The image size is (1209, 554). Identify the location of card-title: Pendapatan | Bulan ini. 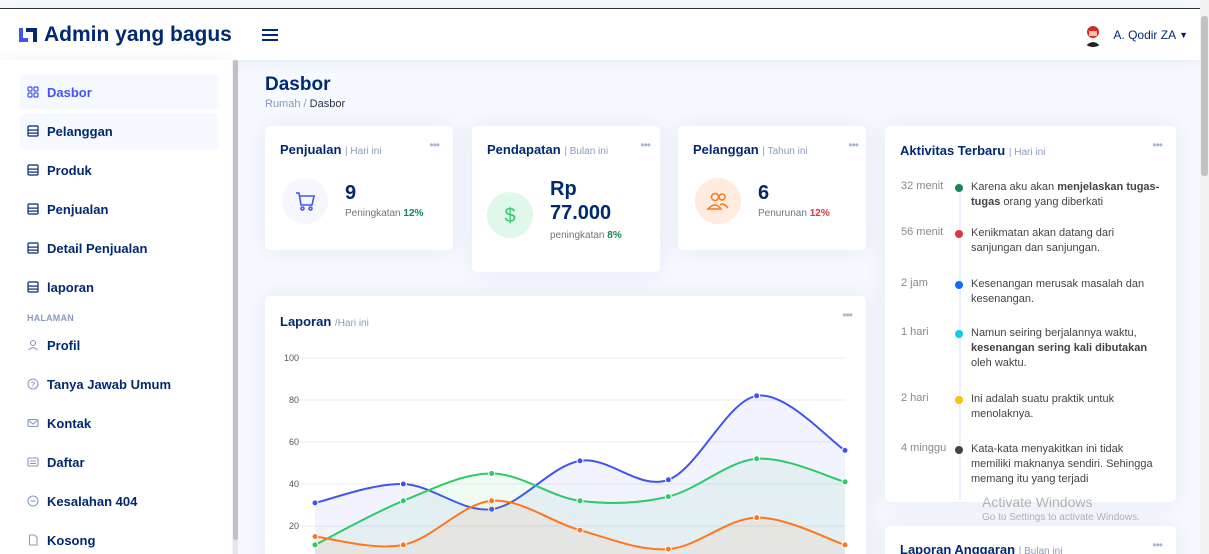
(547, 149).